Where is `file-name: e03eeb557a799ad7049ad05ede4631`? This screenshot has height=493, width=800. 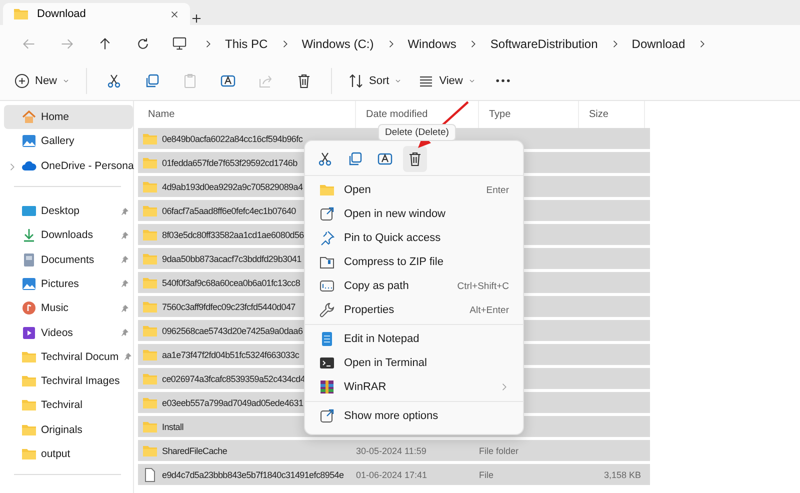 file-name: e03eeb557a799ad7049ad05ede4631 is located at coordinates (233, 403).